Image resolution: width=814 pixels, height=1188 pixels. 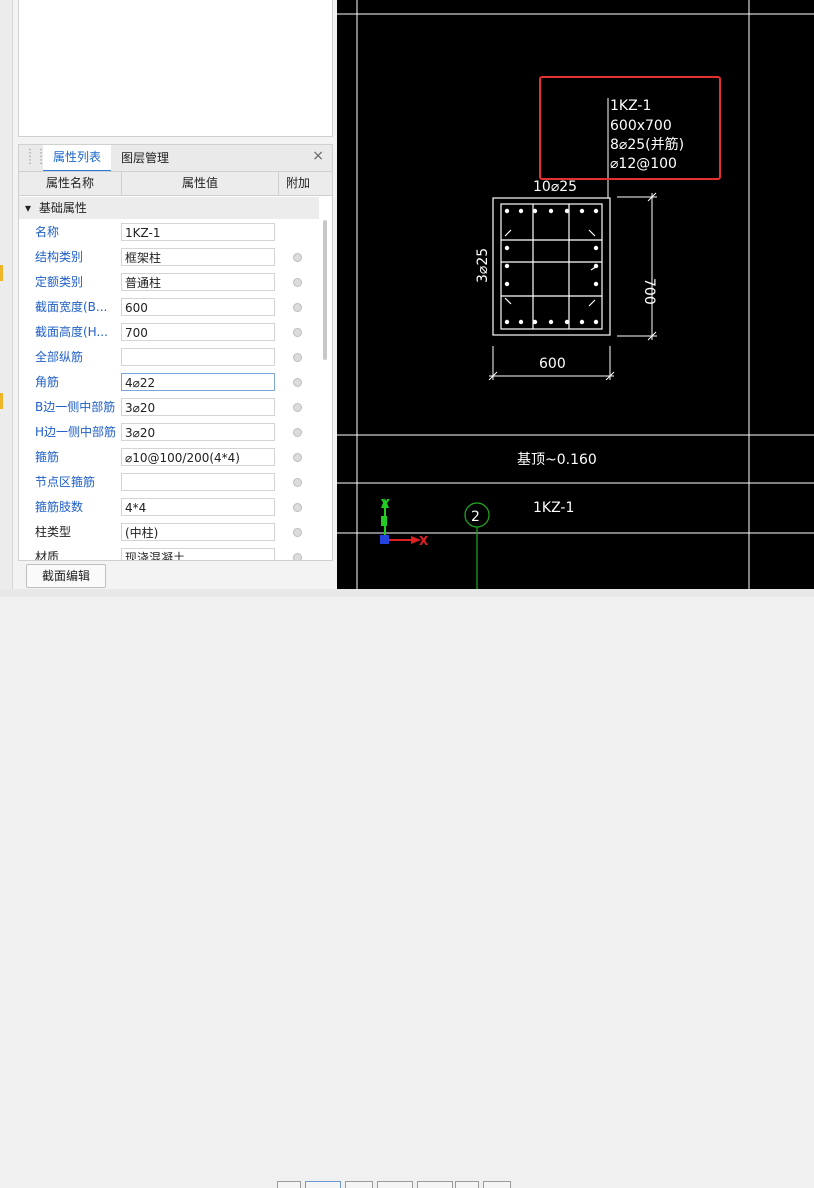 I want to click on property-row: 截面高度(H... 700, so click(x=169, y=332).